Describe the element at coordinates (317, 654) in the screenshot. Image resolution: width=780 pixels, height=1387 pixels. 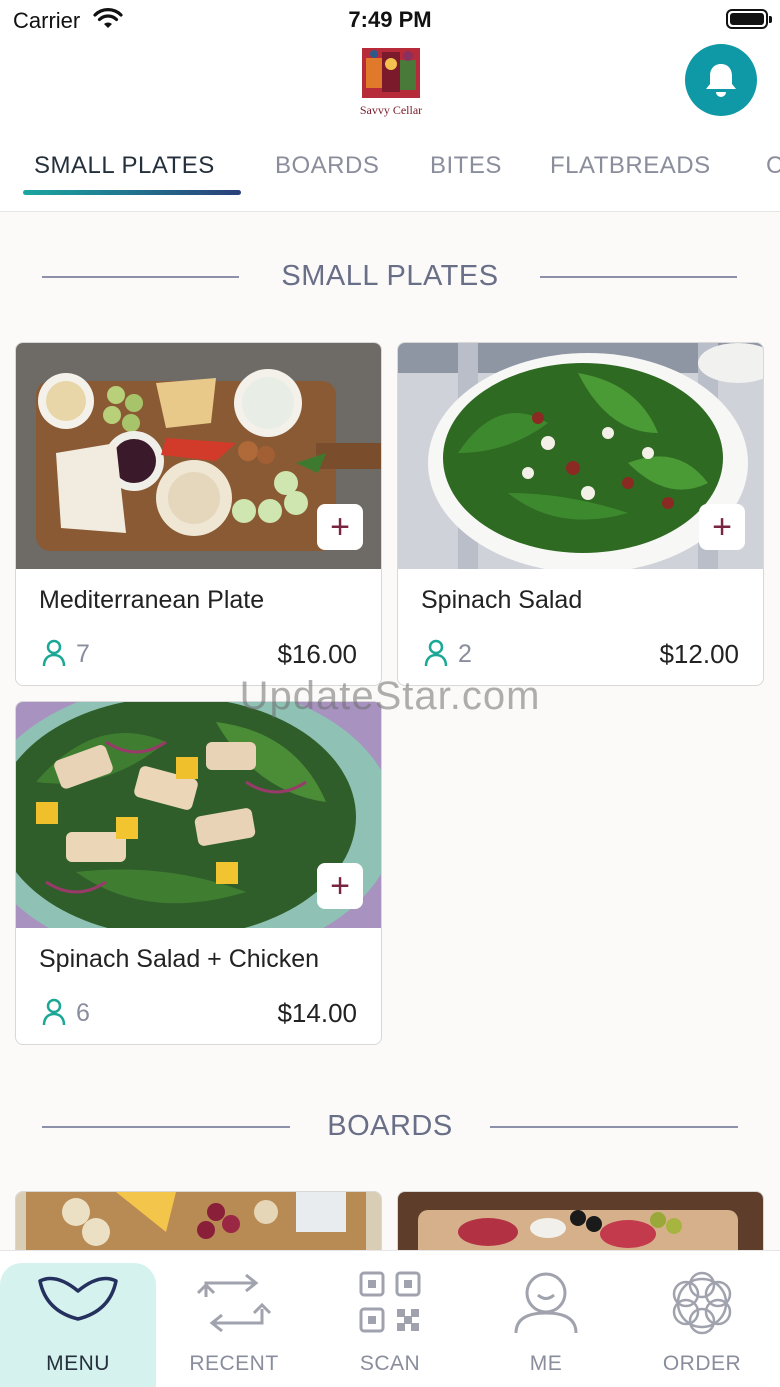
I see `item-price: $16.00` at that location.